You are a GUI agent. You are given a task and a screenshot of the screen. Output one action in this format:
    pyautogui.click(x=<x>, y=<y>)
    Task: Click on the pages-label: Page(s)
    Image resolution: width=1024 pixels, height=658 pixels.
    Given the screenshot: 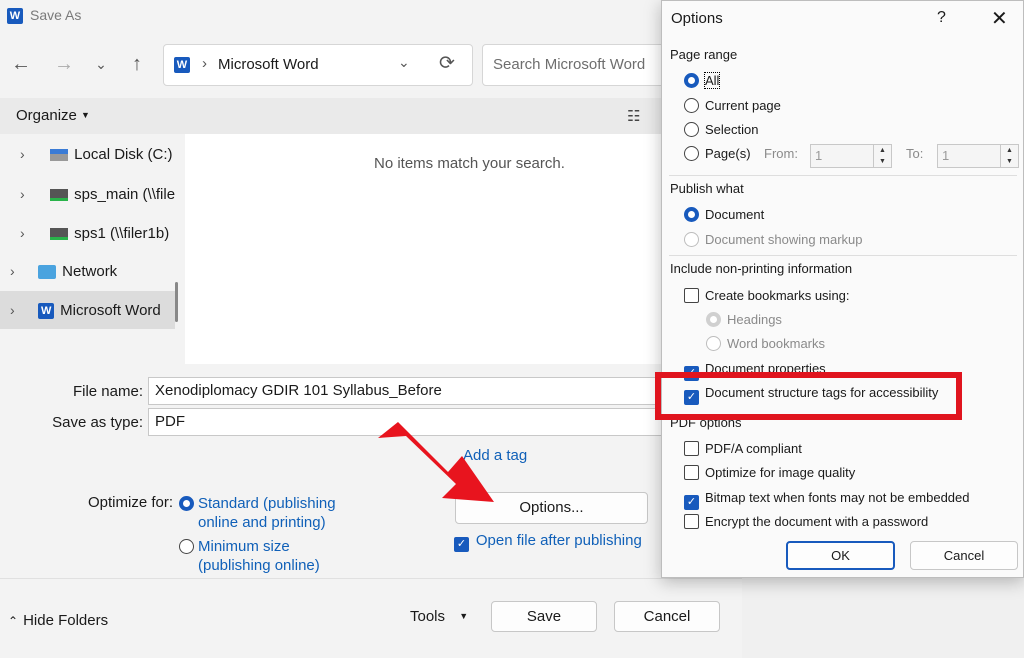 What is the action you would take?
    pyautogui.click(x=728, y=153)
    